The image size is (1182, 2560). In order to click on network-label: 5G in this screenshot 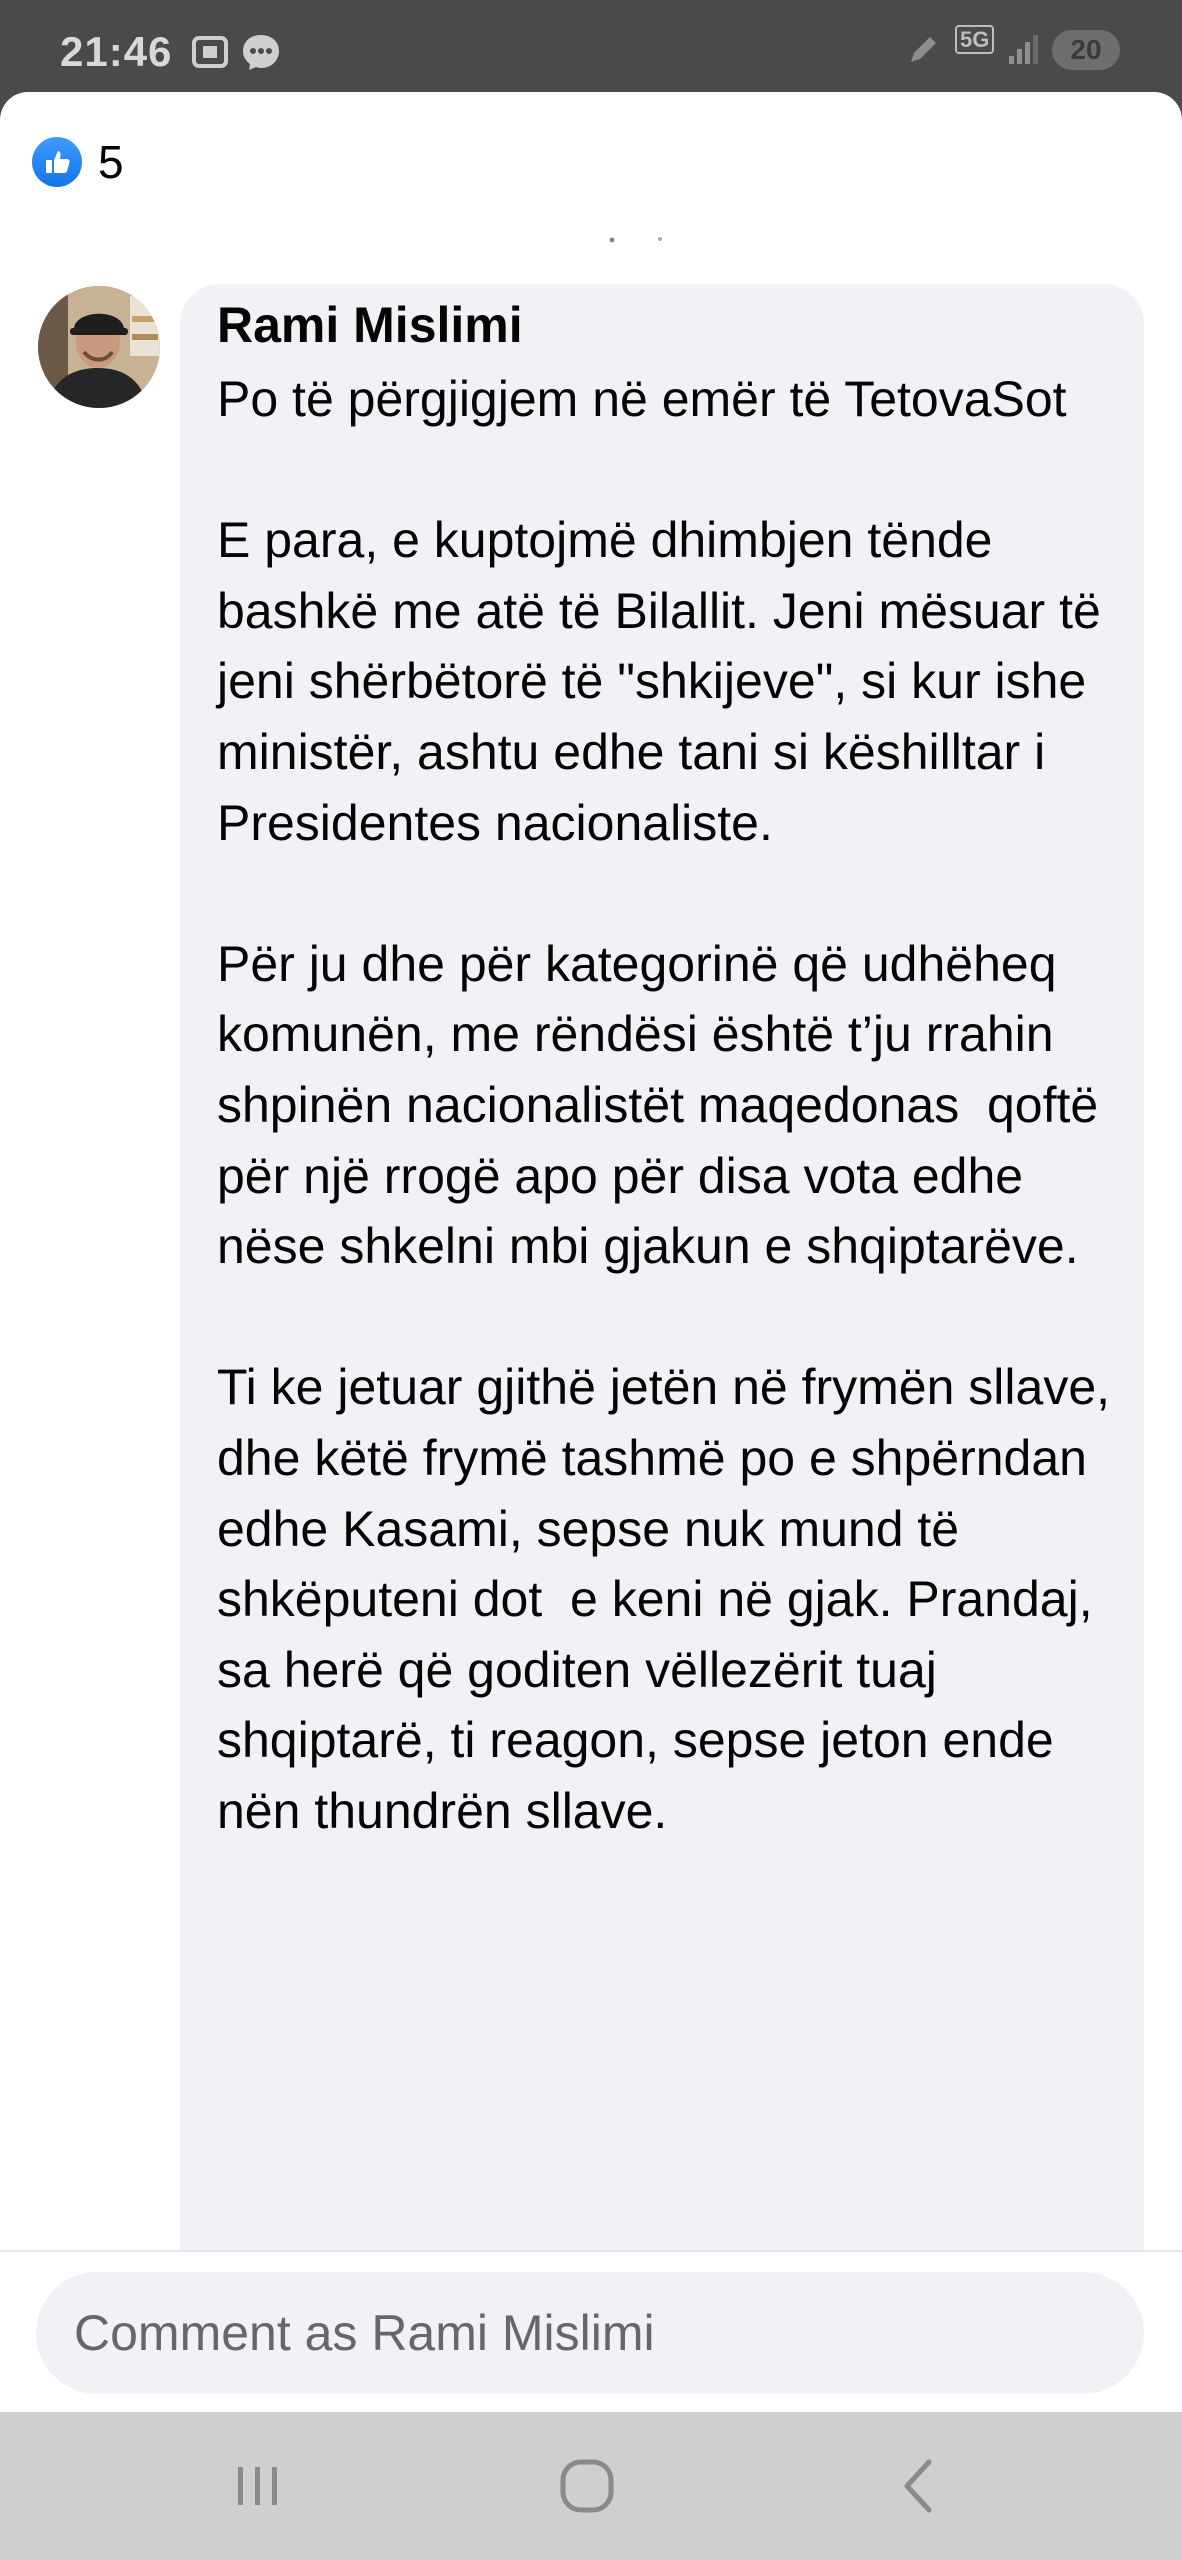, I will do `click(975, 39)`.